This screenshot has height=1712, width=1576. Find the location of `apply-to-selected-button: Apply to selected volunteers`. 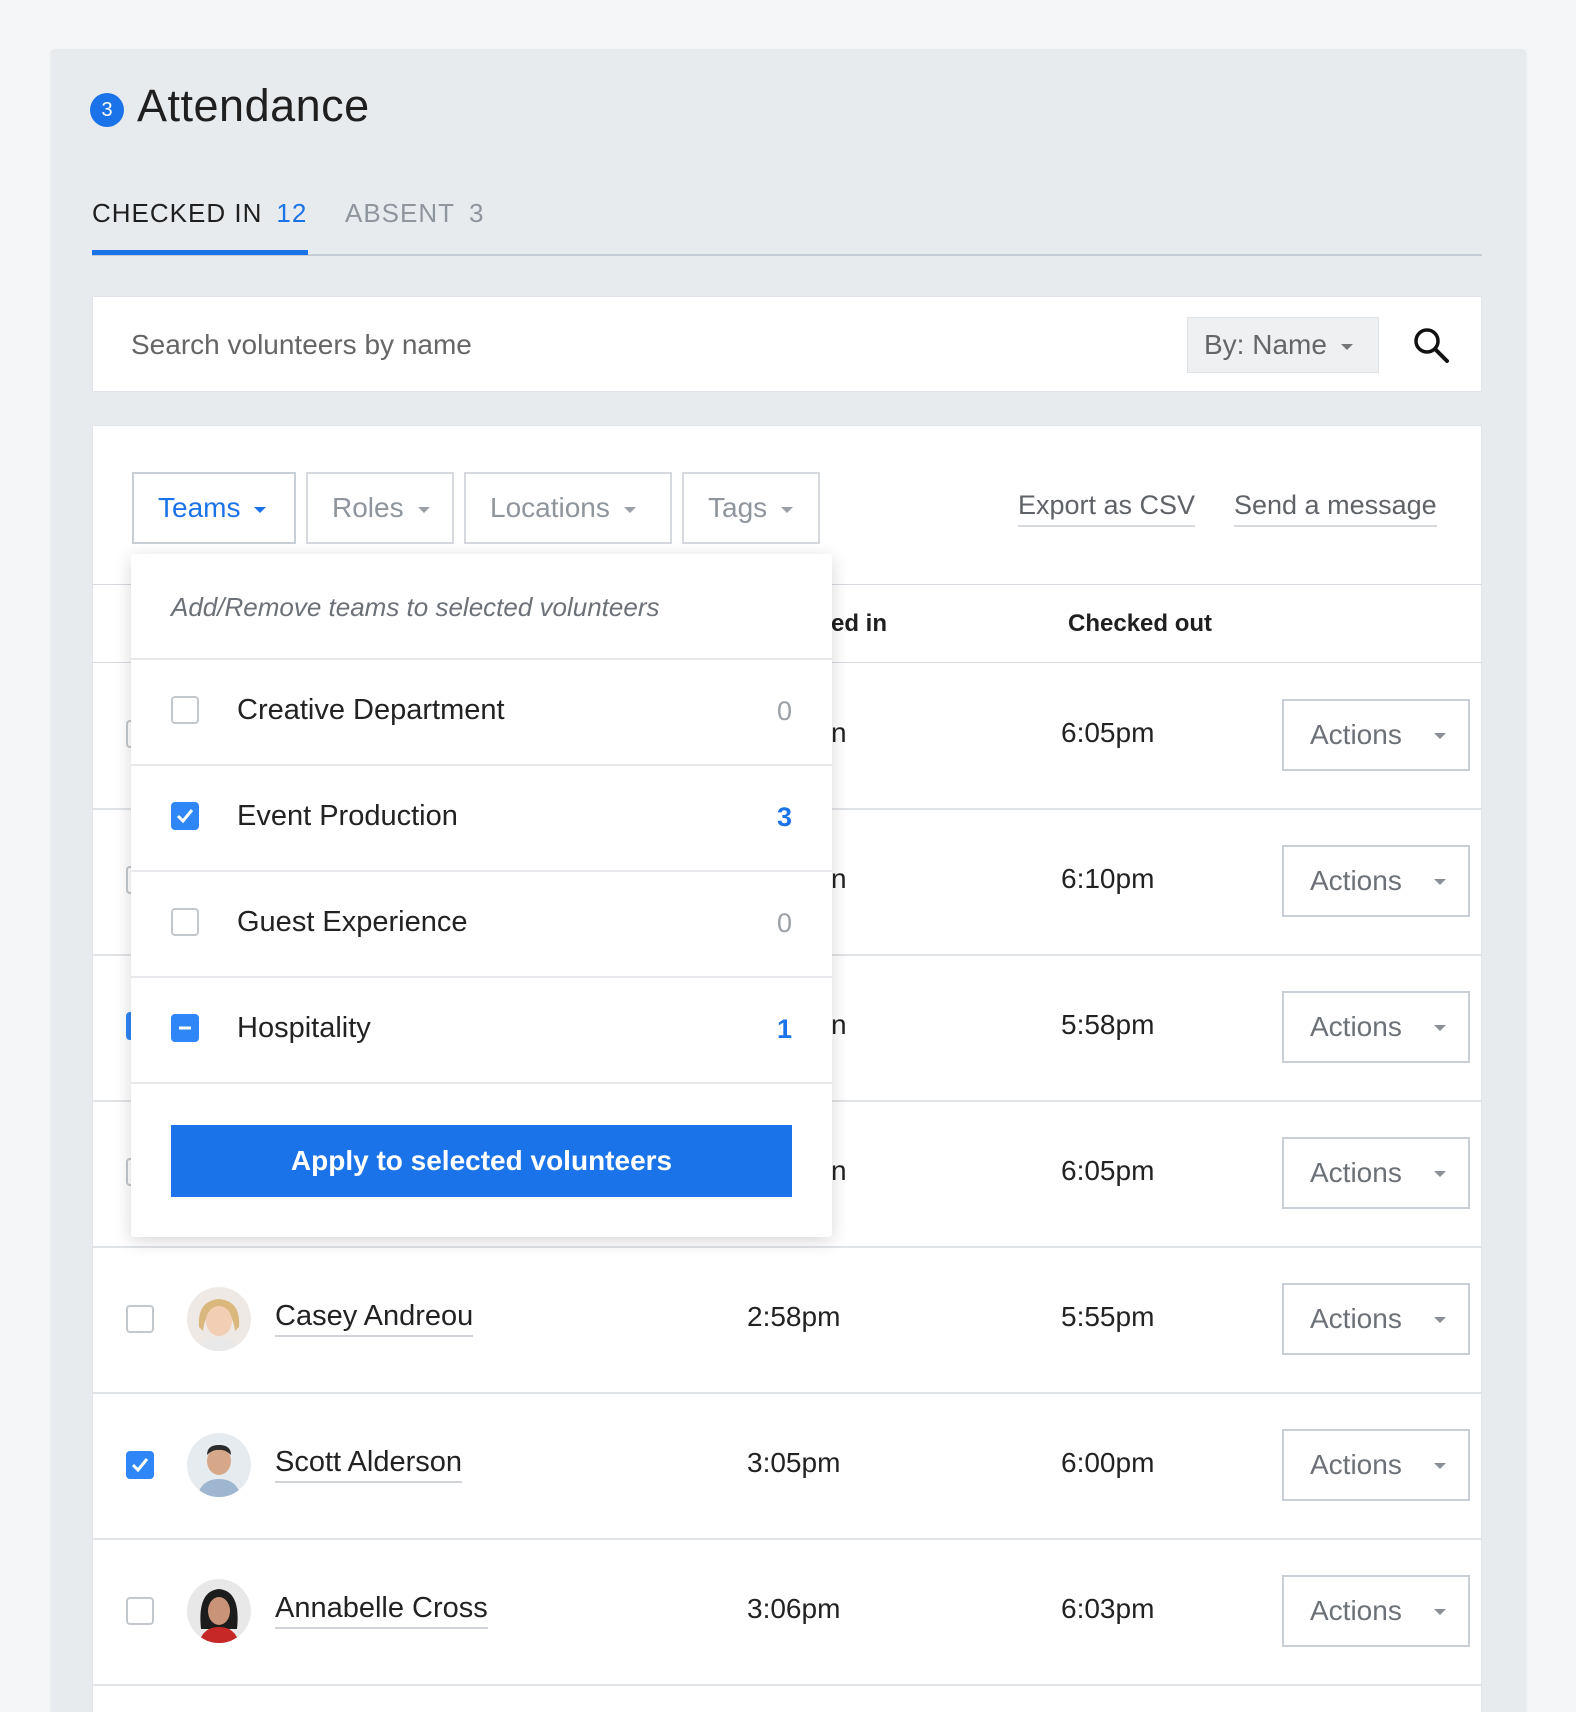

apply-to-selected-button: Apply to selected volunteers is located at coordinates (481, 1161).